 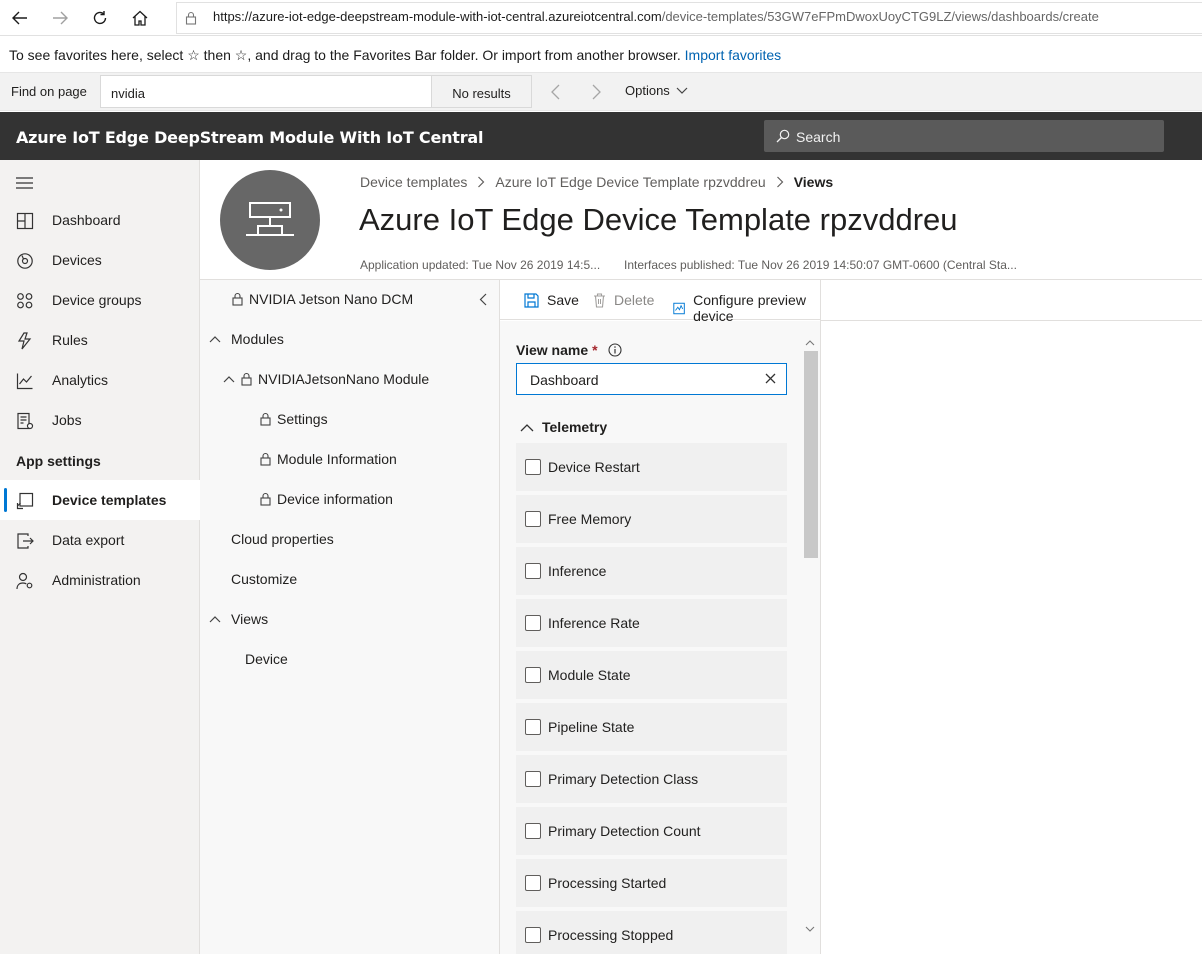 I want to click on tree-item-module: NVIDIAJetsonNano Module, so click(x=326, y=379).